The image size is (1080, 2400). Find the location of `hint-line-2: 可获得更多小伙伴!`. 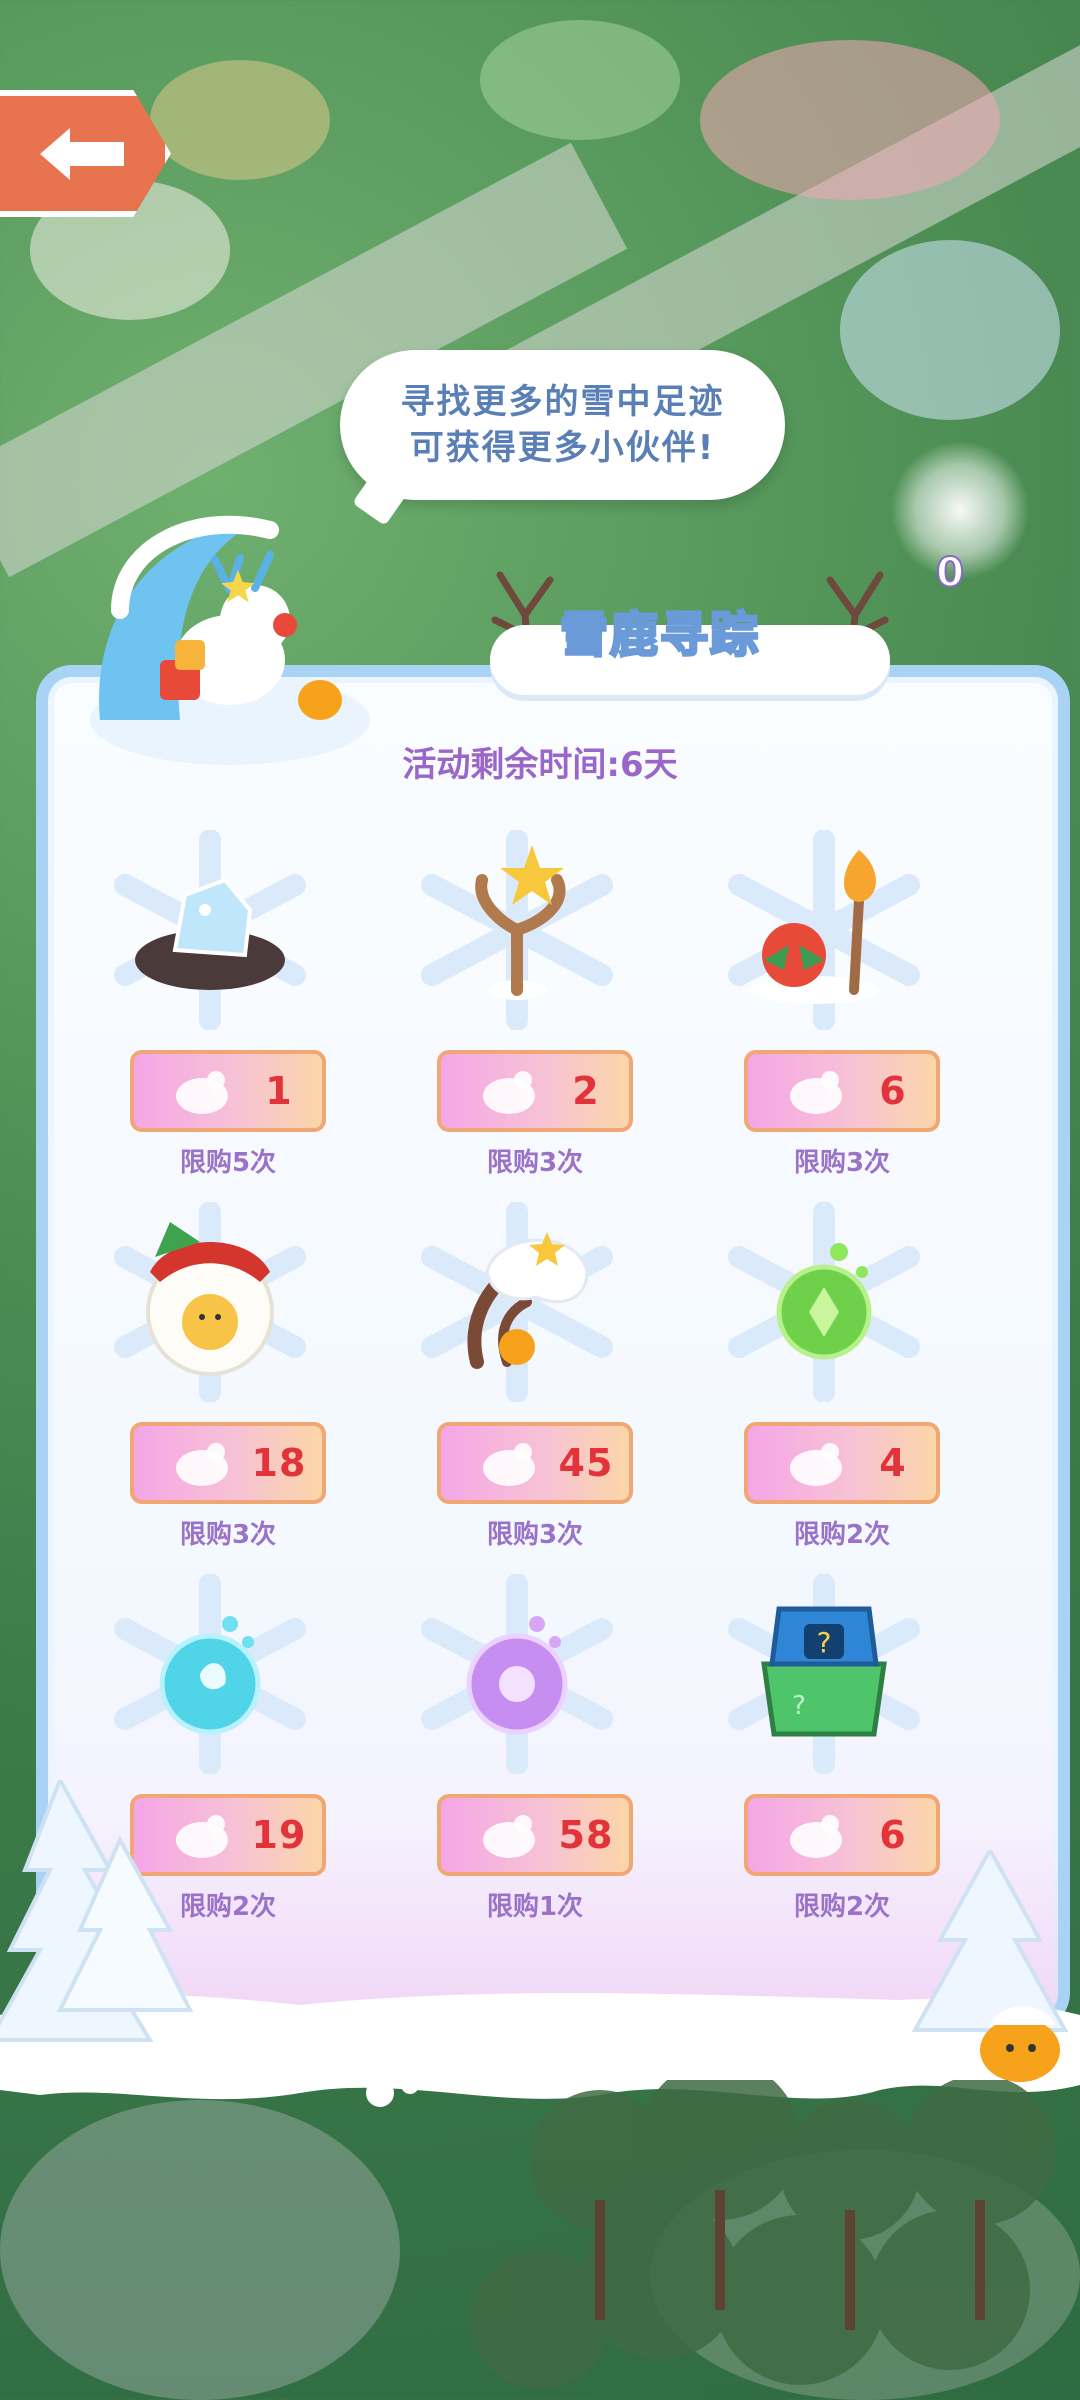

hint-line-2: 可获得更多小伙伴! is located at coordinates (562, 448).